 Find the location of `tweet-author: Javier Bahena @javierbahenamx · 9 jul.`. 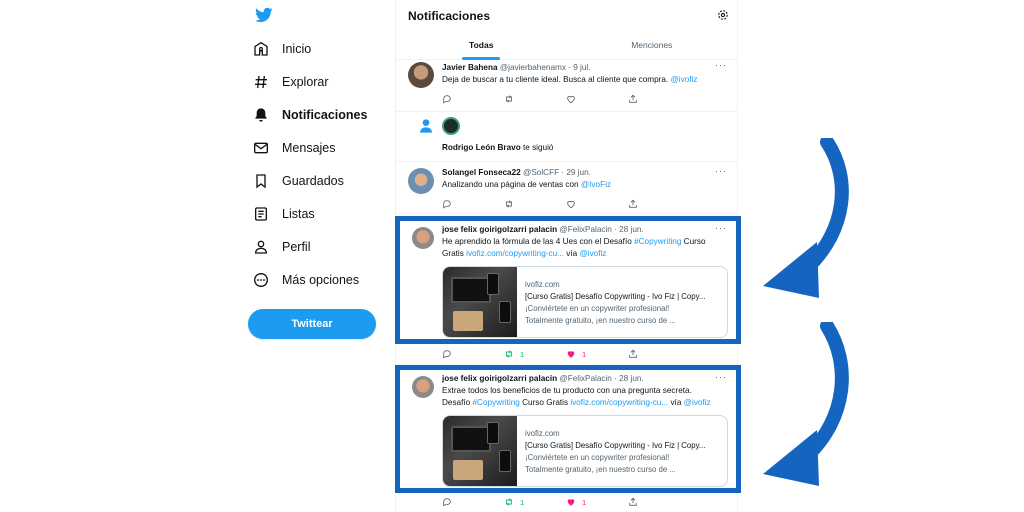

tweet-author: Javier Bahena @javierbahenamx · 9 jul. is located at coordinates (516, 67).